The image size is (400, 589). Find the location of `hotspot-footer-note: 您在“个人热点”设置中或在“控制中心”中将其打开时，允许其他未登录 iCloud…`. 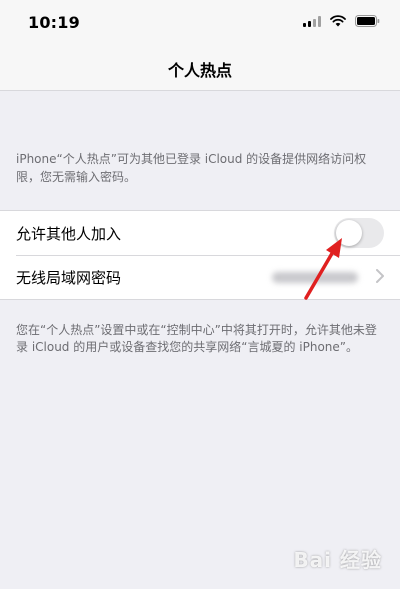

hotspot-footer-note: 您在“个人热点”设置中或在“控制中心”中将其打开时，允许其他未登录 iCloud… is located at coordinates (196, 338).